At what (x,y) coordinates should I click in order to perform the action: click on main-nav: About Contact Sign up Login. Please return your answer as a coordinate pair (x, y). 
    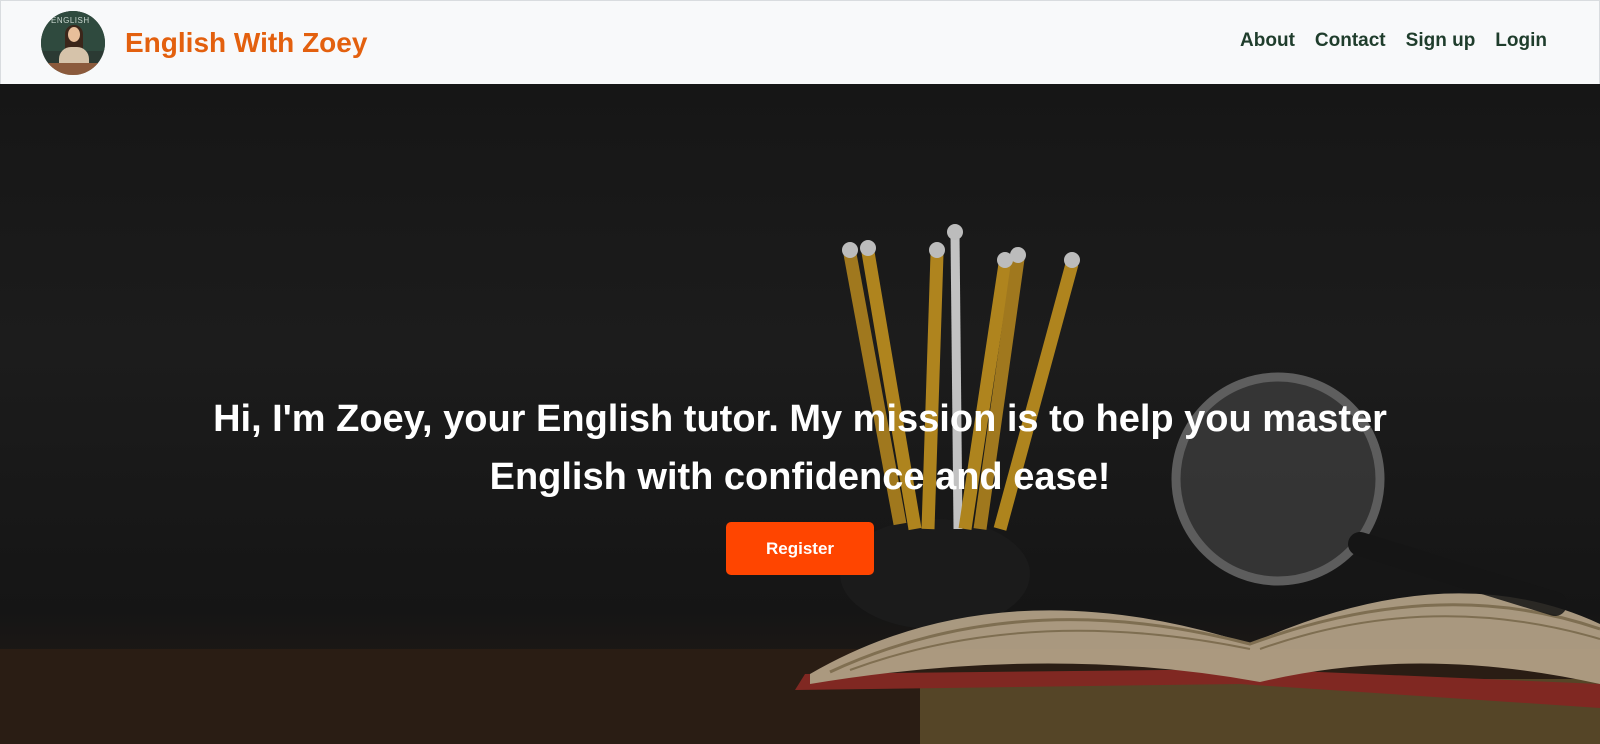
    Looking at the image, I should click on (1393, 41).